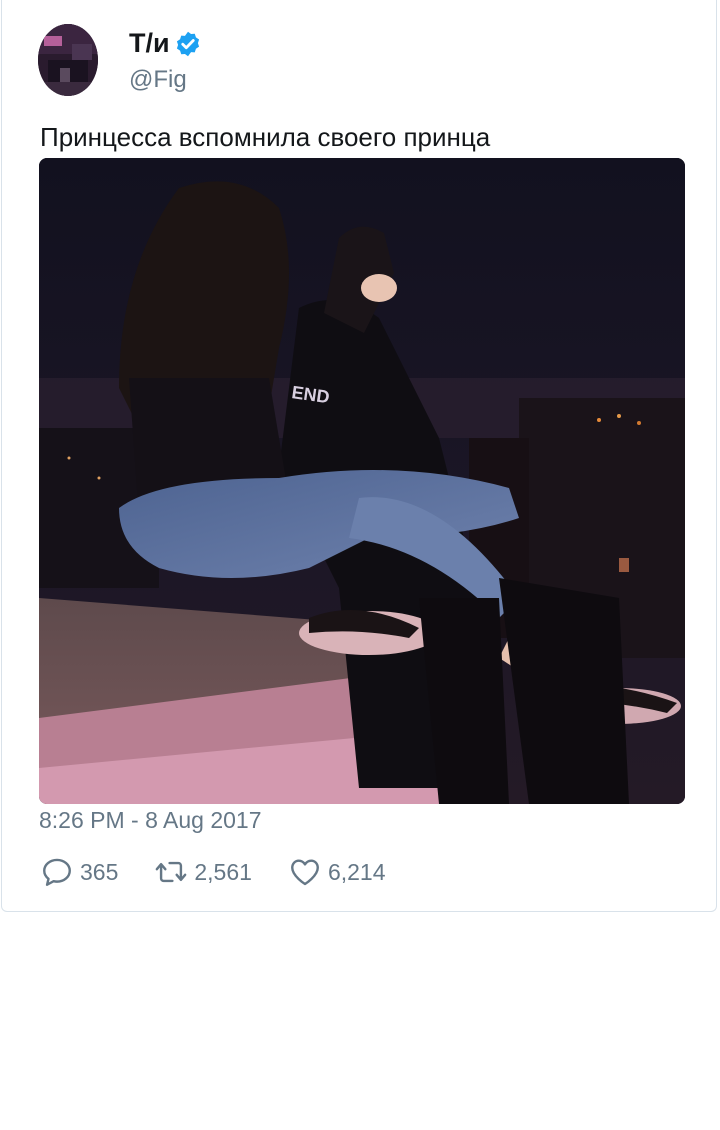  What do you see at coordinates (149, 43) in the screenshot?
I see `author-display-name: Т/и` at bounding box center [149, 43].